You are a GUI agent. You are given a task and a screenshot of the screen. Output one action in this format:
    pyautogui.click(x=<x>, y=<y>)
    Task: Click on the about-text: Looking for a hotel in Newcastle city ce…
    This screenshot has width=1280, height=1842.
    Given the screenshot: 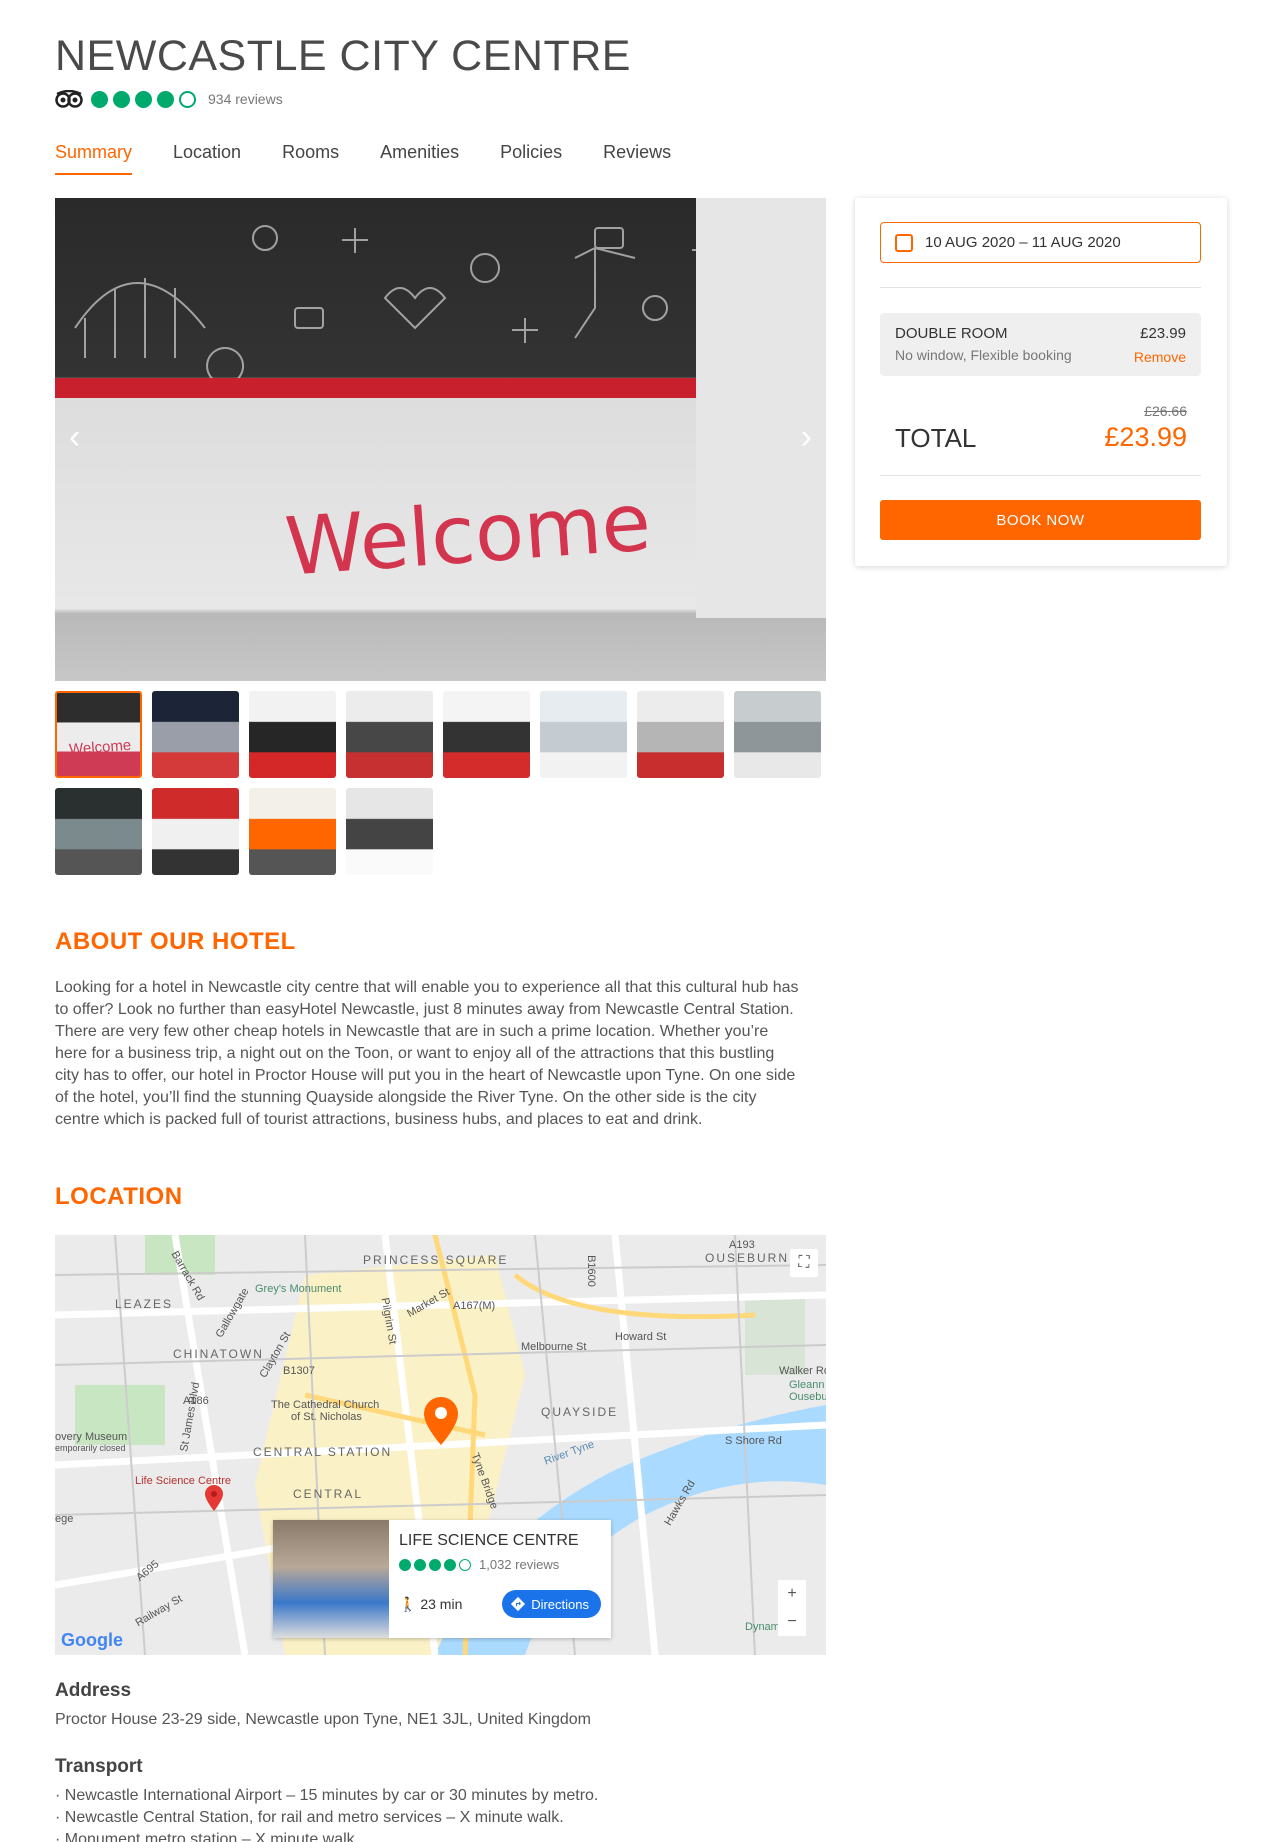 What is the action you would take?
    pyautogui.click(x=442, y=1054)
    